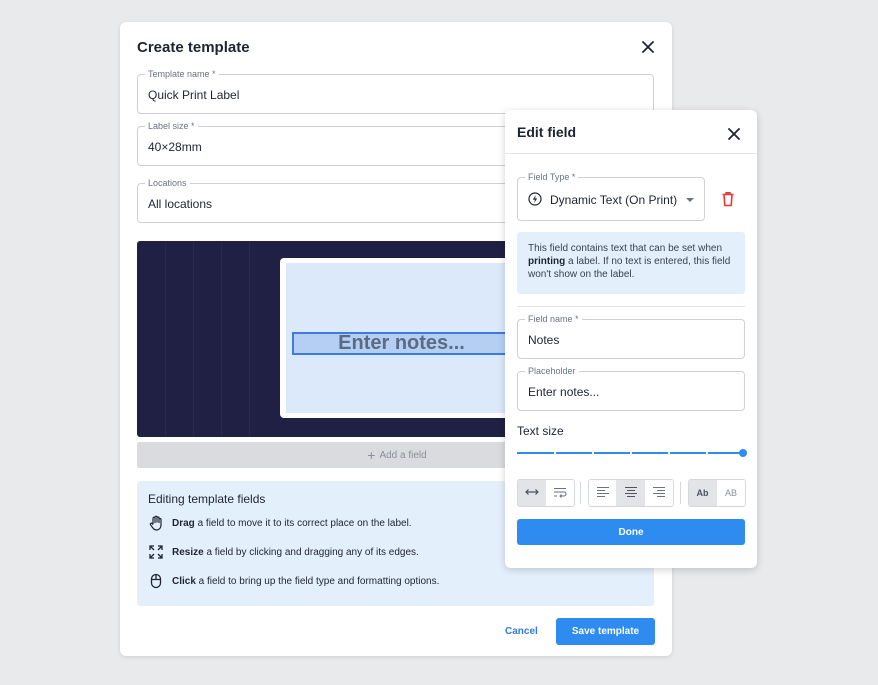  Describe the element at coordinates (194, 95) in the screenshot. I see `template-name-value: Quick Print Label` at that location.